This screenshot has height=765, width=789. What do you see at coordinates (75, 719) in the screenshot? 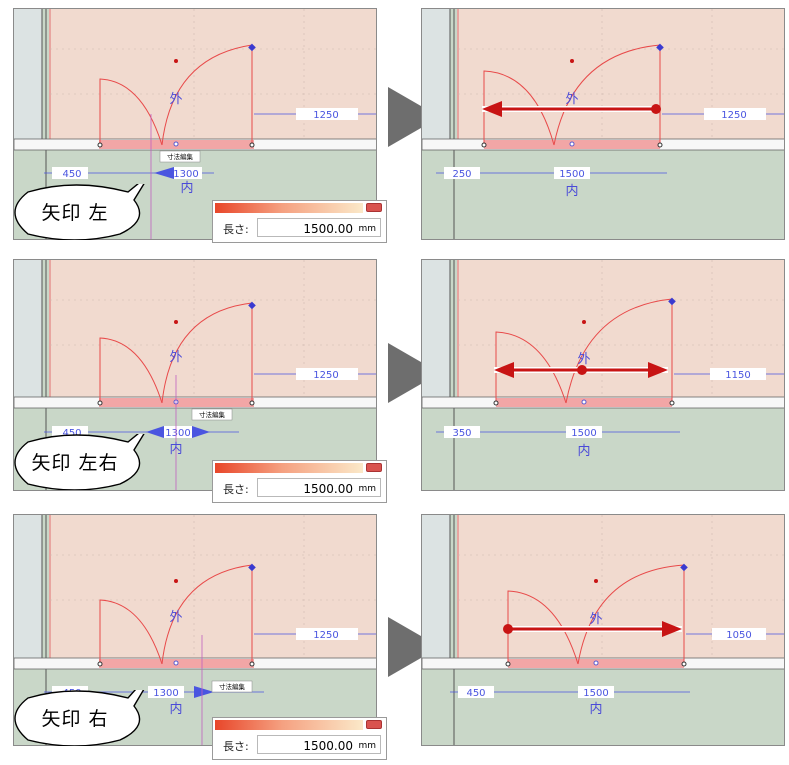
I see `callout-label: 矢印 右` at bounding box center [75, 719].